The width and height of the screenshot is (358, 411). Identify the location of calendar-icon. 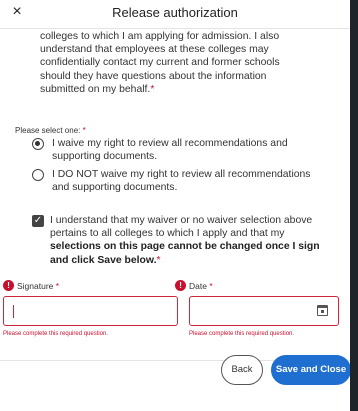
(322, 310).